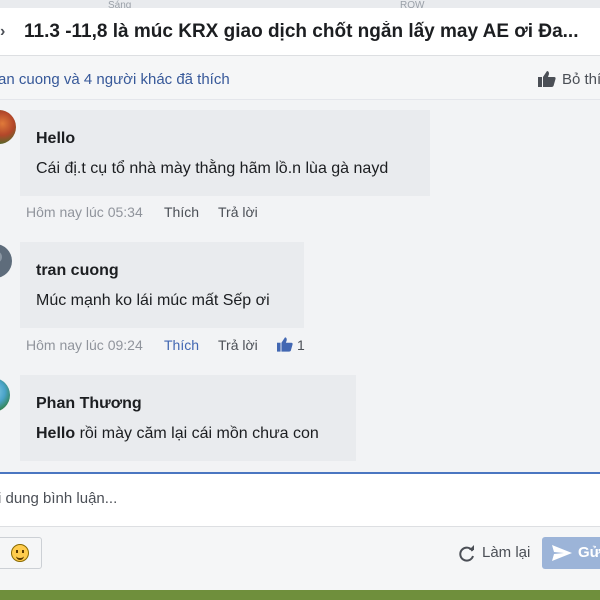  What do you see at coordinates (77, 271) in the screenshot?
I see `comment-author: tran cuong` at bounding box center [77, 271].